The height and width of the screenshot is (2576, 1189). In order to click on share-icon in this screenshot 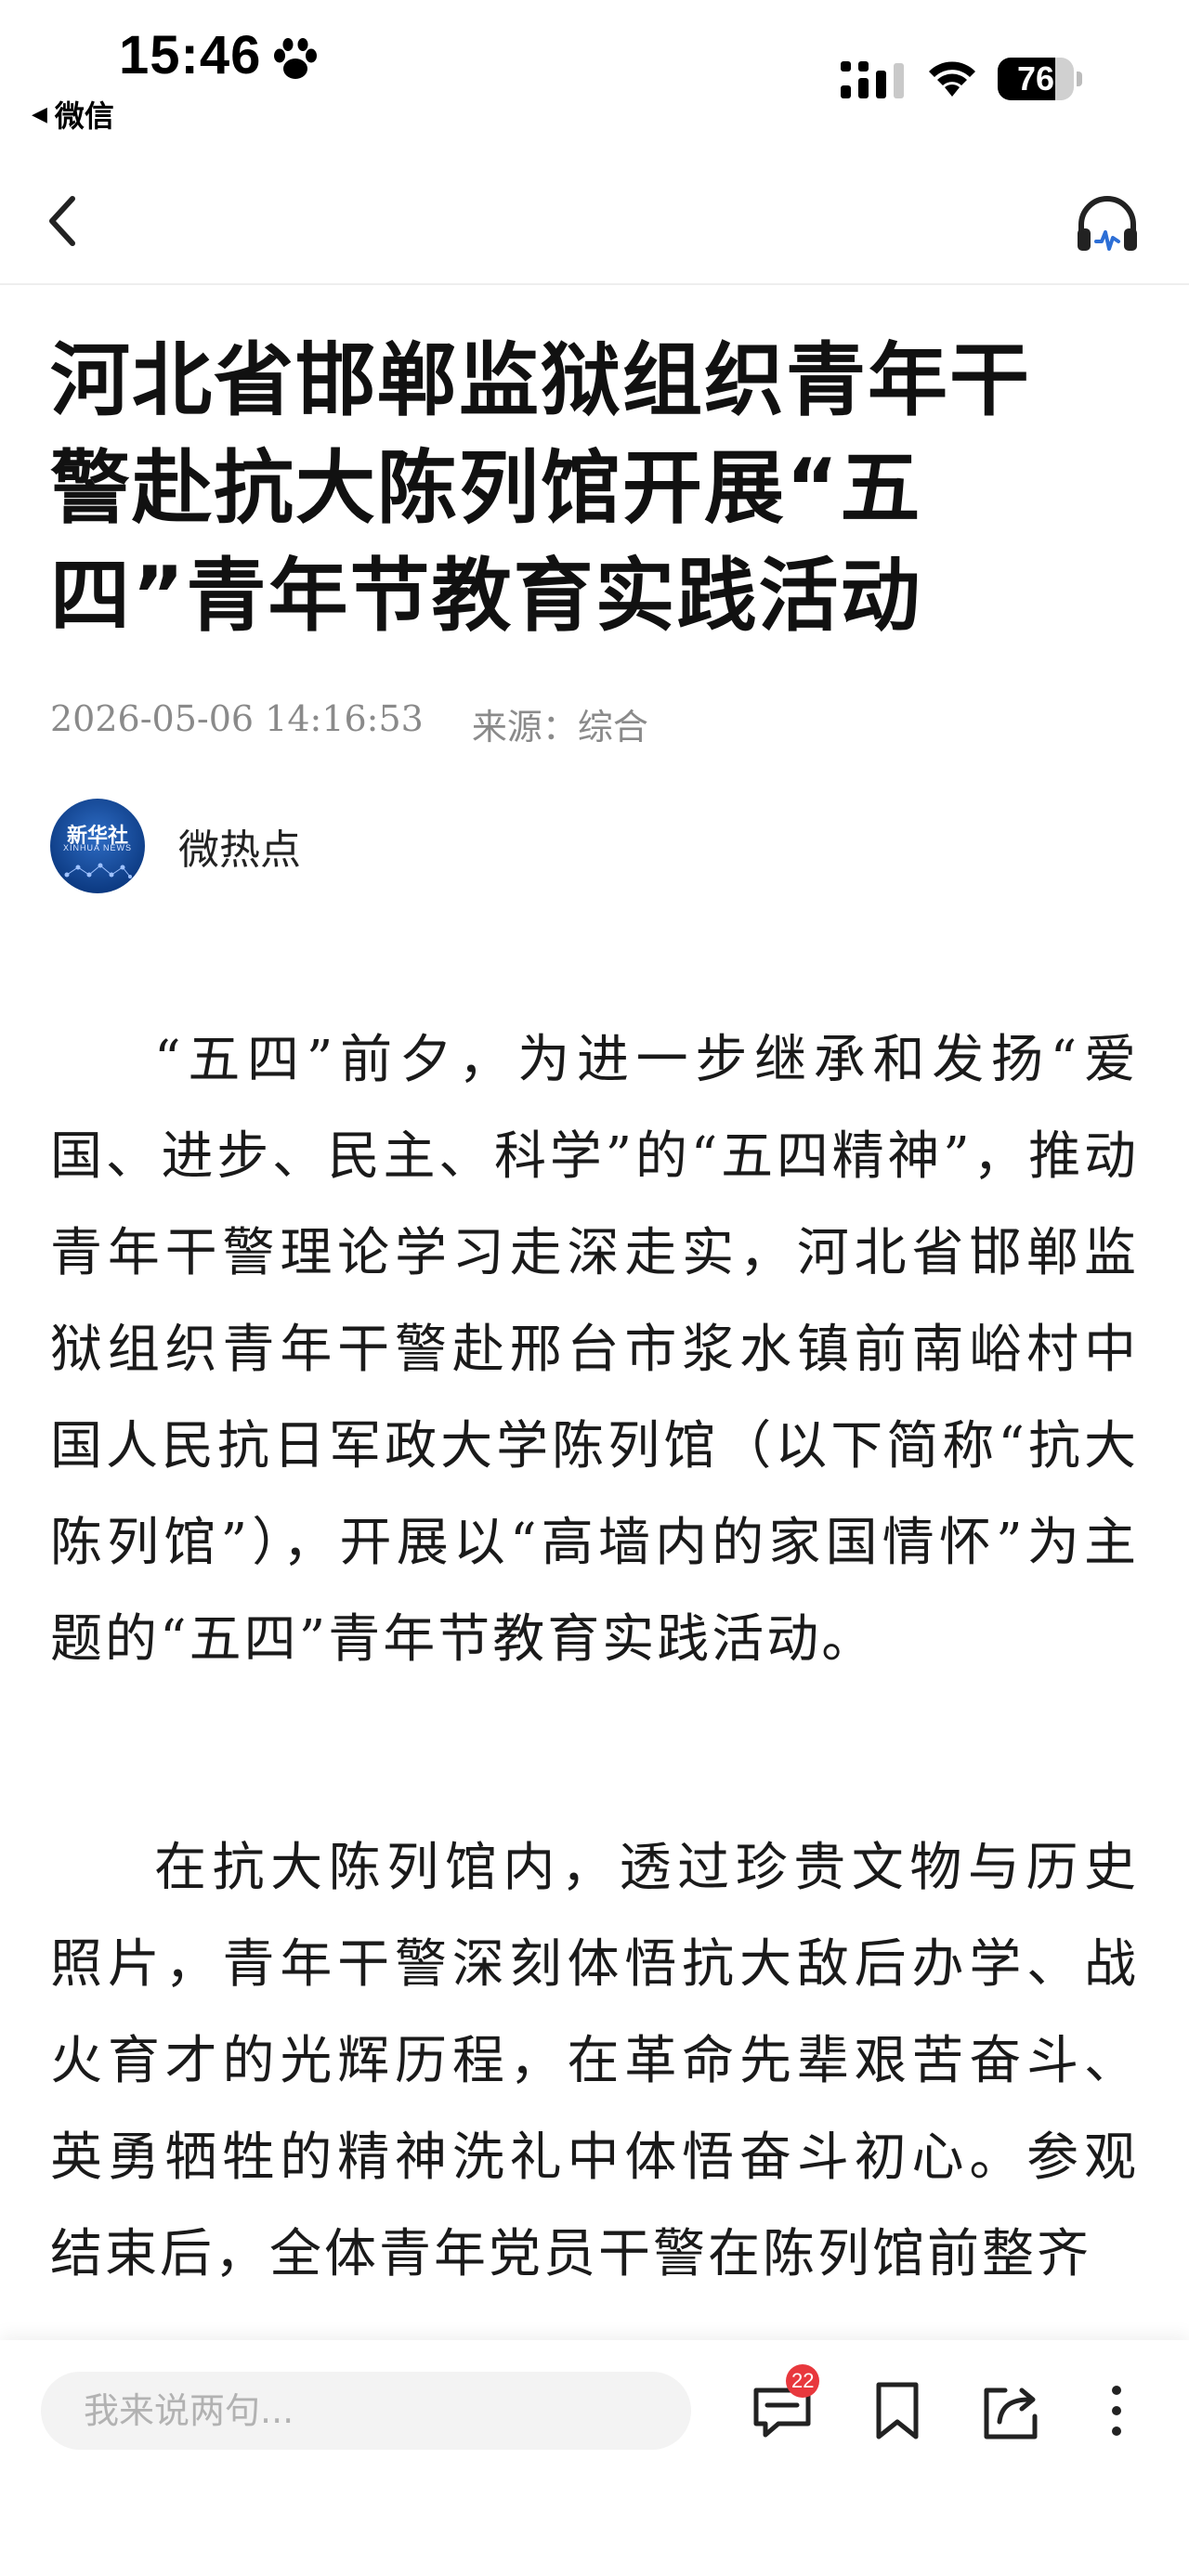, I will do `click(1012, 2410)`.